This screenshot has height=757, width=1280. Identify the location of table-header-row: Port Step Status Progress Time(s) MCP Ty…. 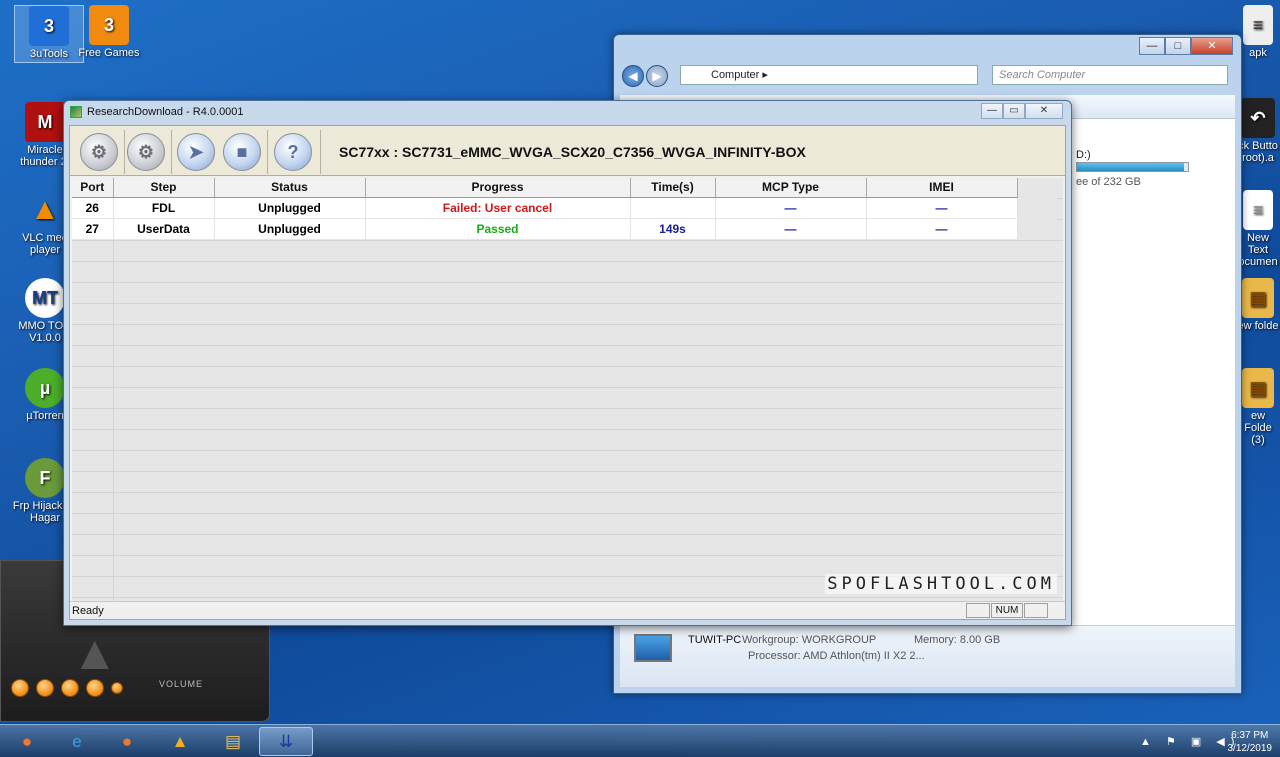
(564, 188).